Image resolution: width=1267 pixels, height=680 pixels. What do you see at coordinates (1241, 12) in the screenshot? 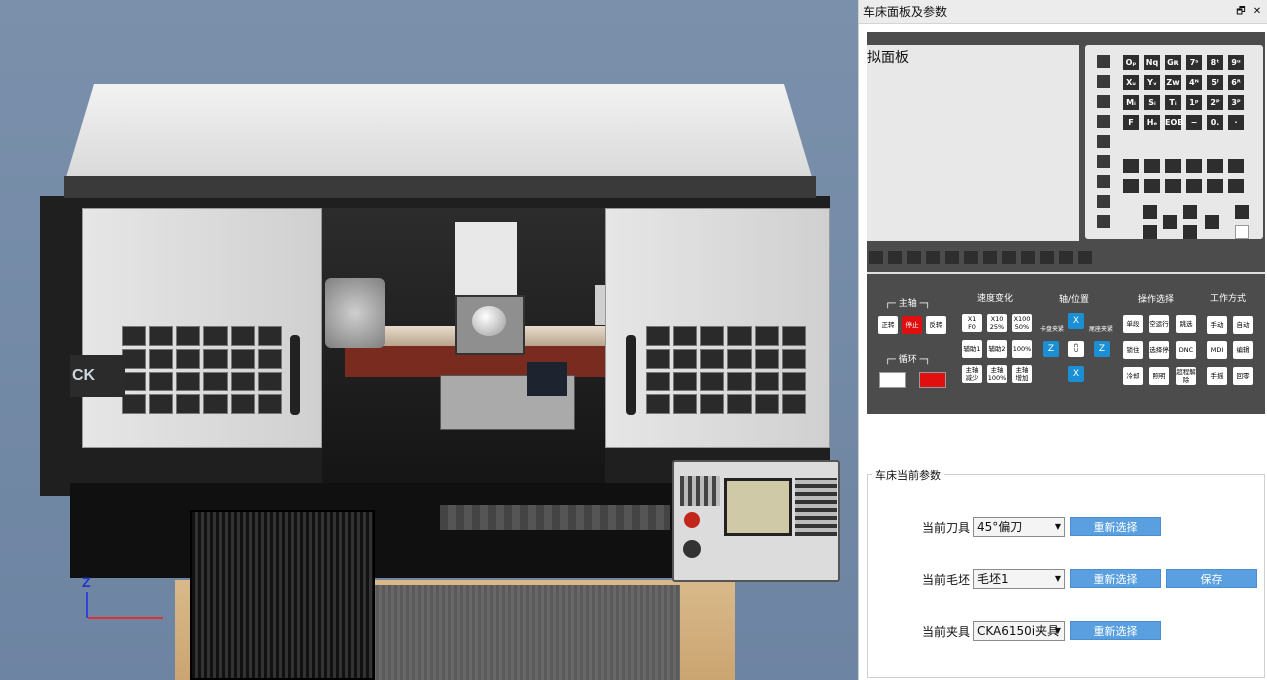
I see `restore-icon: 🗗` at bounding box center [1241, 12].